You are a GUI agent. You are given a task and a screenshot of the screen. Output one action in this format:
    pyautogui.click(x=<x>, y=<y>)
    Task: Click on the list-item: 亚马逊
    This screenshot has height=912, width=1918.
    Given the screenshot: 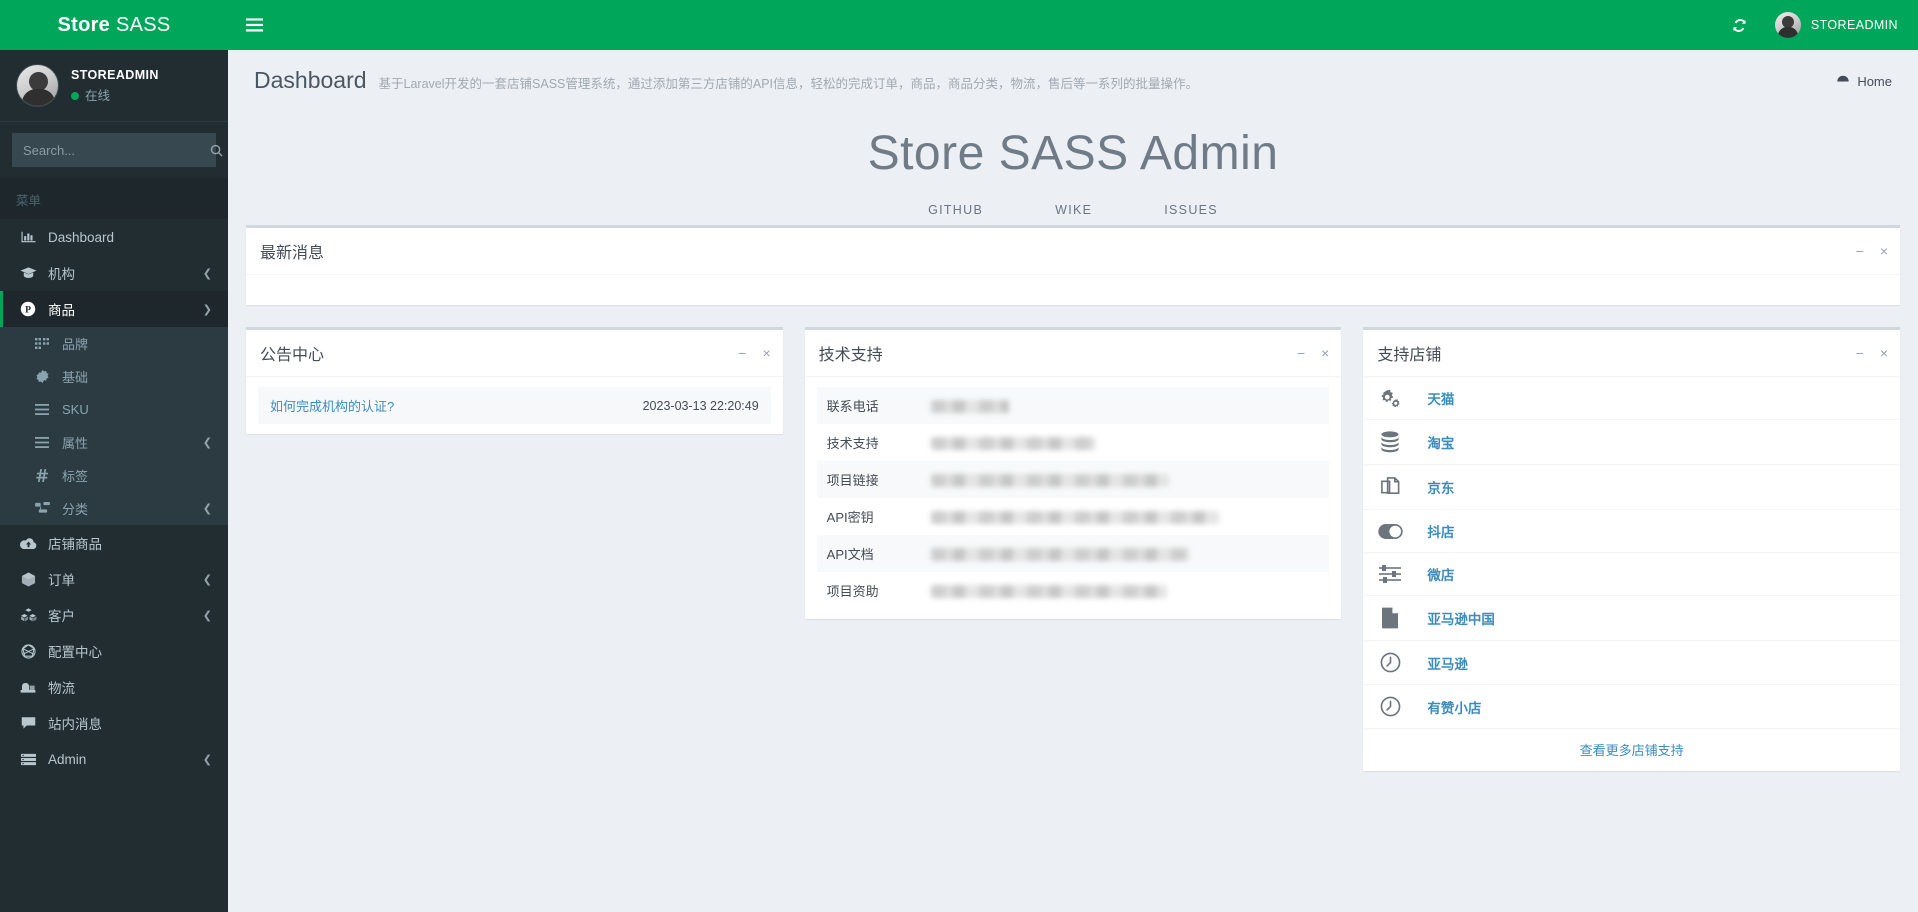 What is the action you would take?
    pyautogui.click(x=1632, y=663)
    